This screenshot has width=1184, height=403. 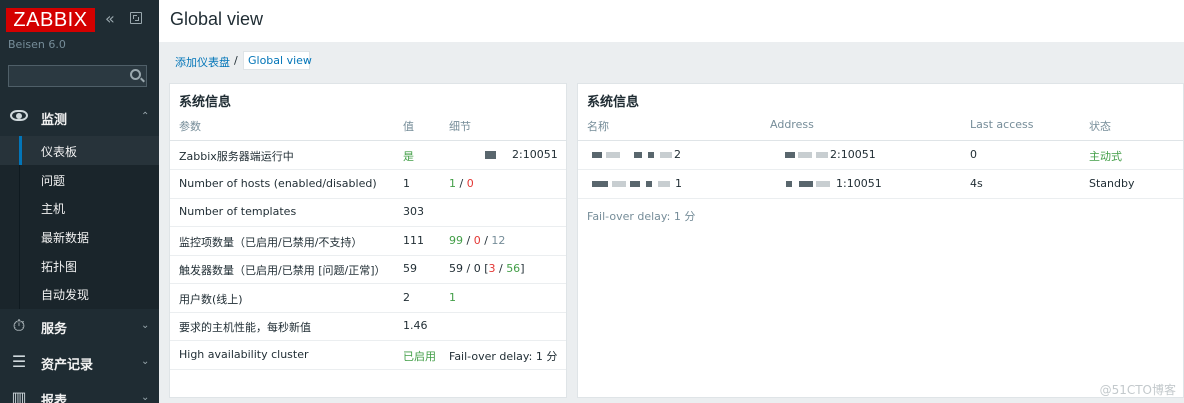 What do you see at coordinates (245, 327) in the screenshot?
I see `param-cell: 要求的主机性能，每秒新值` at bounding box center [245, 327].